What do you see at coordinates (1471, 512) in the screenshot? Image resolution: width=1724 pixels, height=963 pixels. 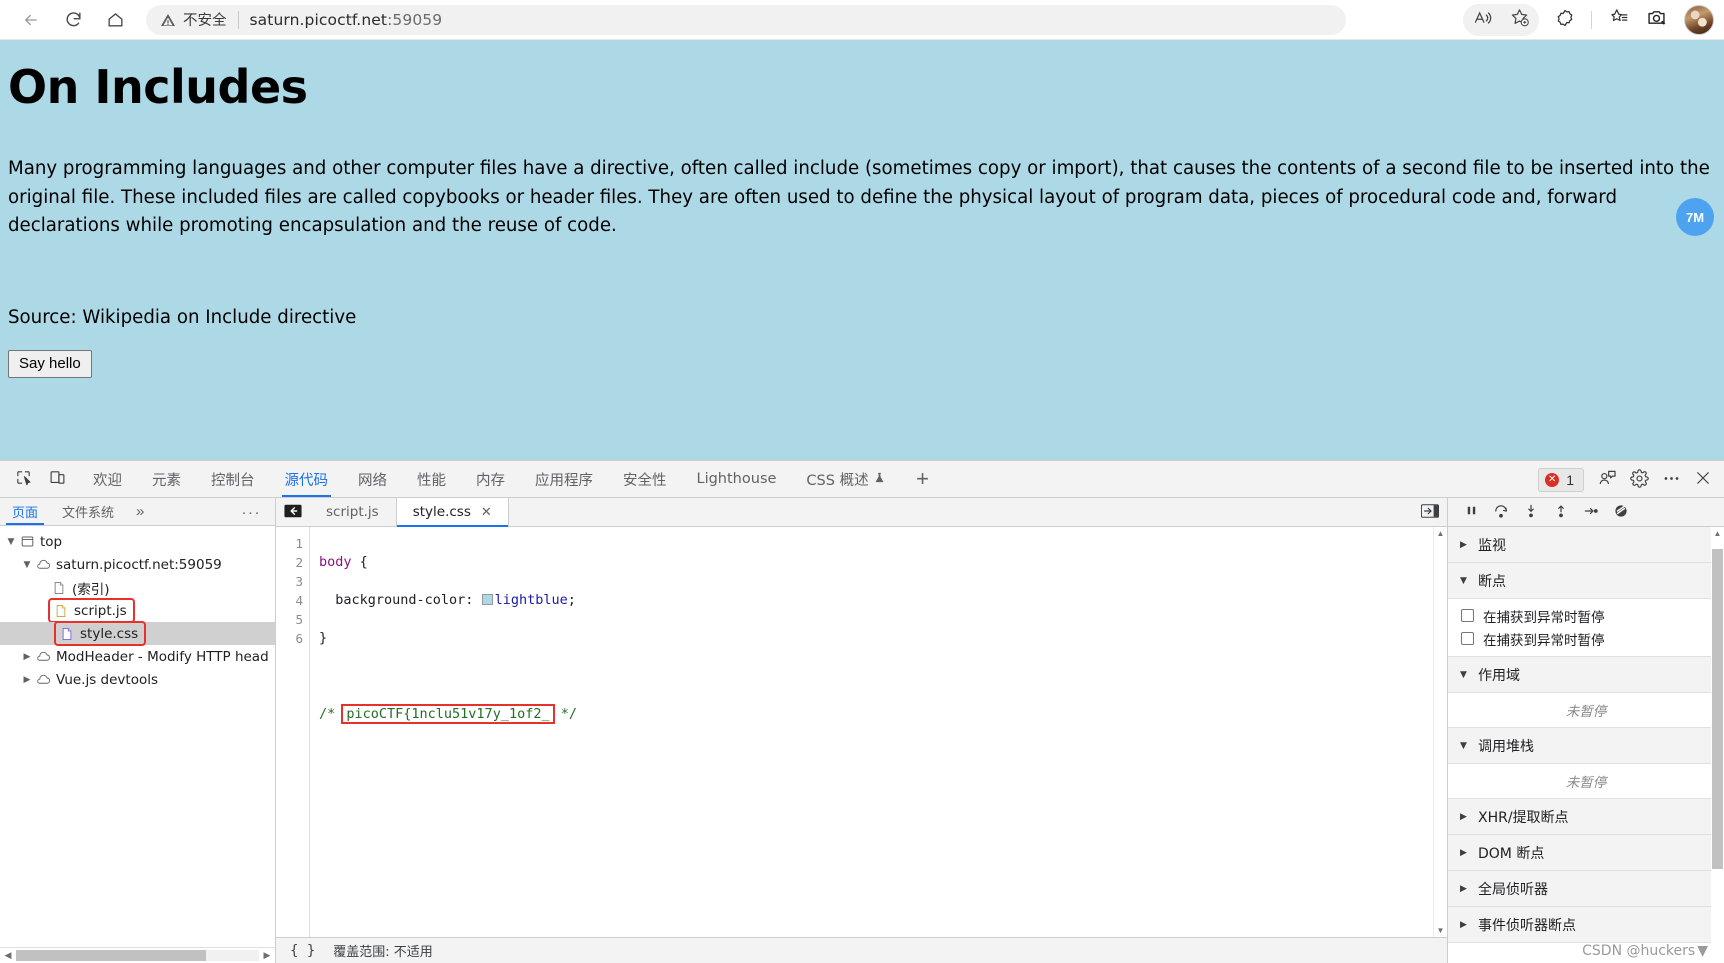 I see `pause-resume-button` at bounding box center [1471, 512].